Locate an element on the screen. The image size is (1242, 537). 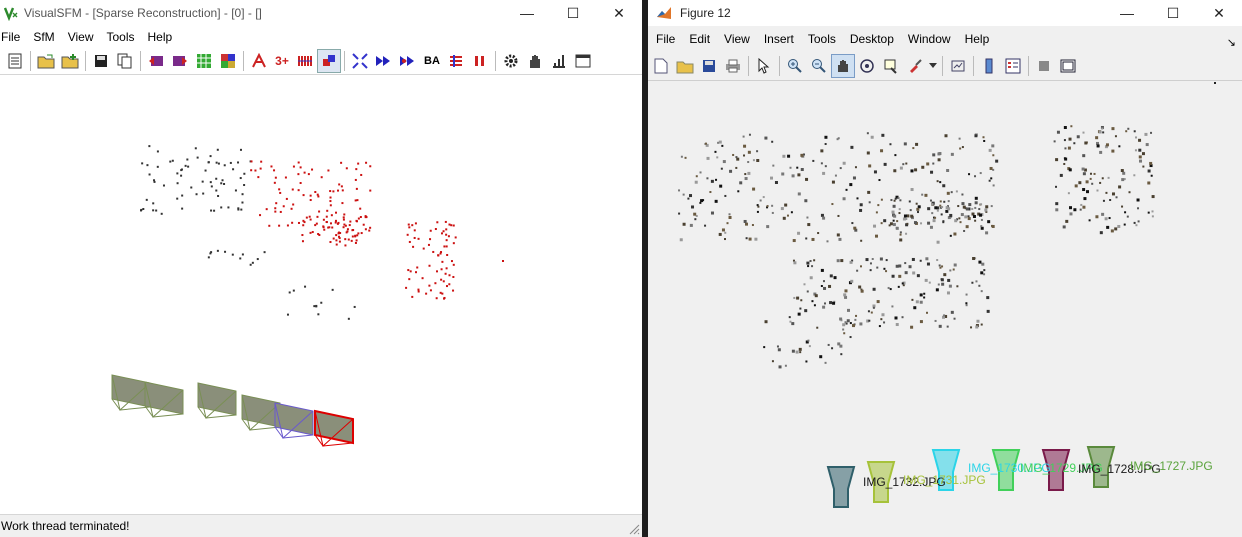
right-titlebar: Figure 12 — ☐ ✕ is located at coordinates (945, 13).